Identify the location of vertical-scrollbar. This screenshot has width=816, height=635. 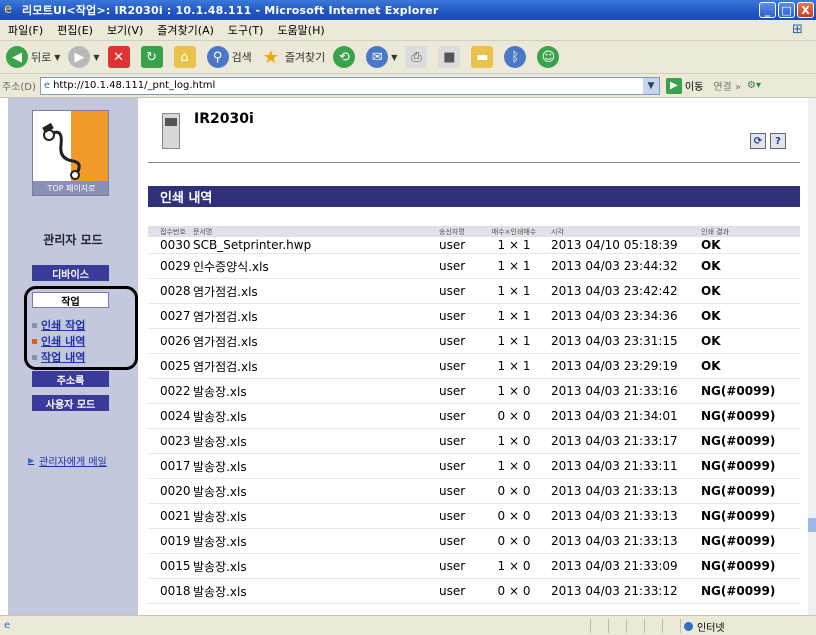
(812, 356).